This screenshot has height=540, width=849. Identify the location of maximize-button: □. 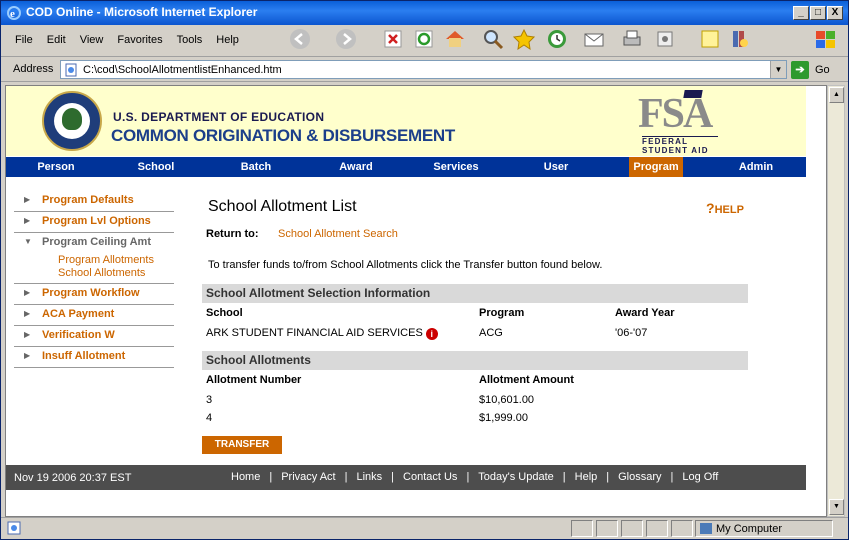
(818, 13).